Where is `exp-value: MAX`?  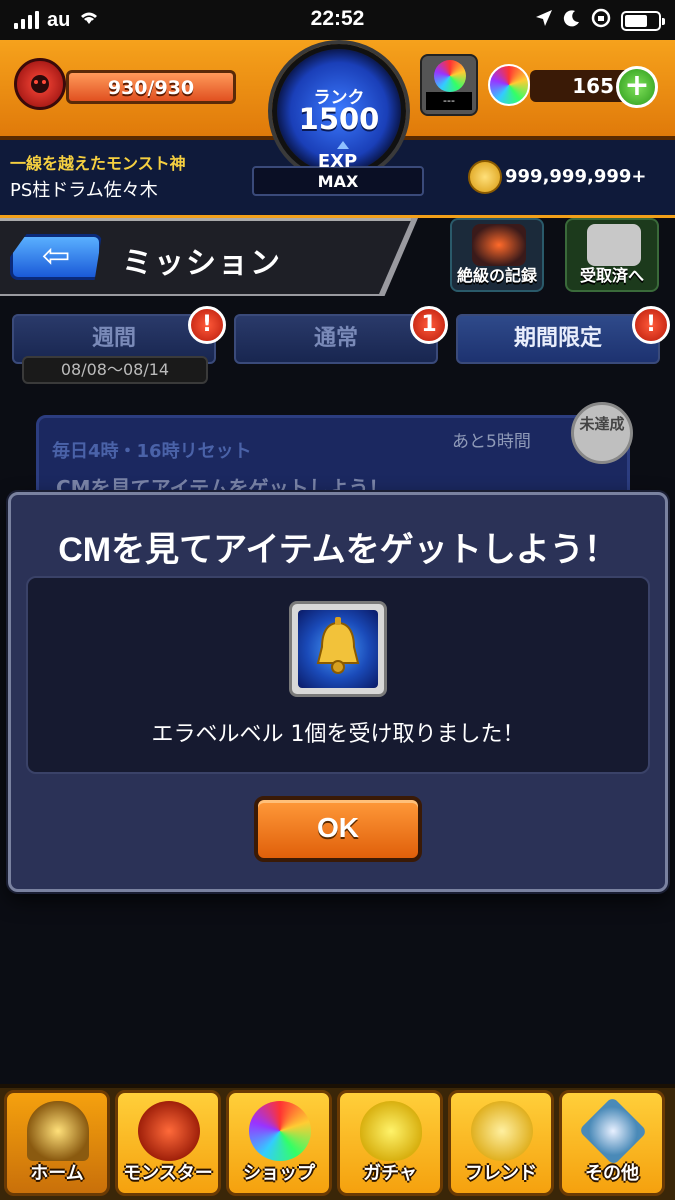
exp-value: MAX is located at coordinates (338, 181).